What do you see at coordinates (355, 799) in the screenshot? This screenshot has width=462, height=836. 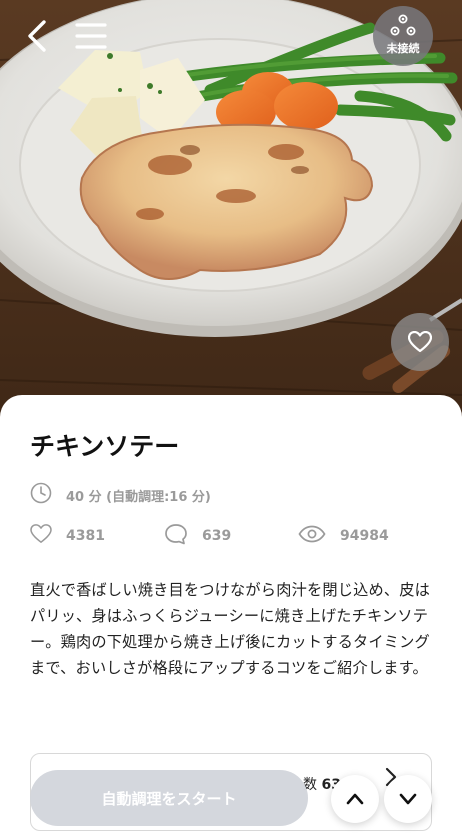 I see `scroll-up-button` at bounding box center [355, 799].